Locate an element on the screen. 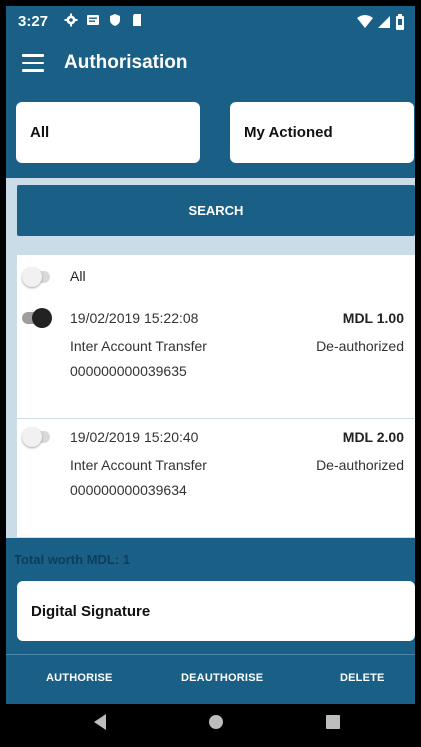 This screenshot has width=421, height=747. delete-button: DELETE is located at coordinates (362, 678).